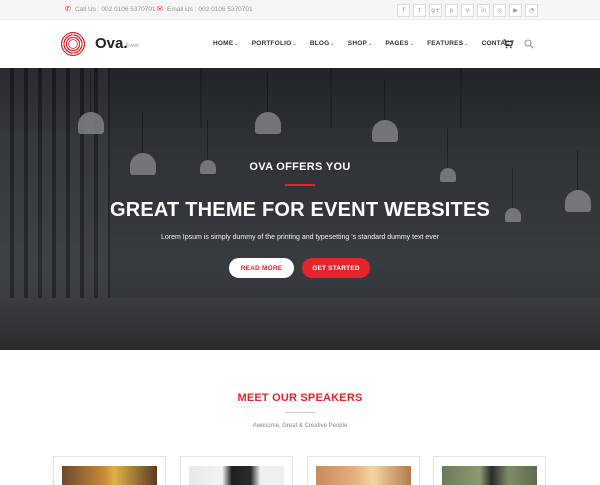  I want to click on read-more-button: READ MORE, so click(261, 268).